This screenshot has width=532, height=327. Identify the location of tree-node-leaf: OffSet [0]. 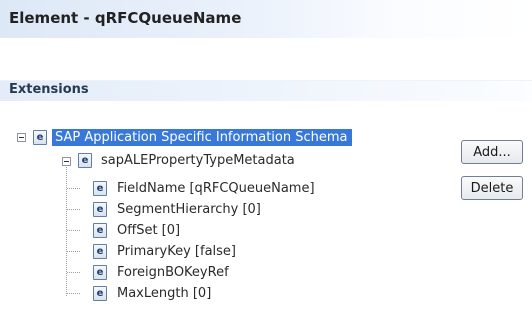
(148, 230).